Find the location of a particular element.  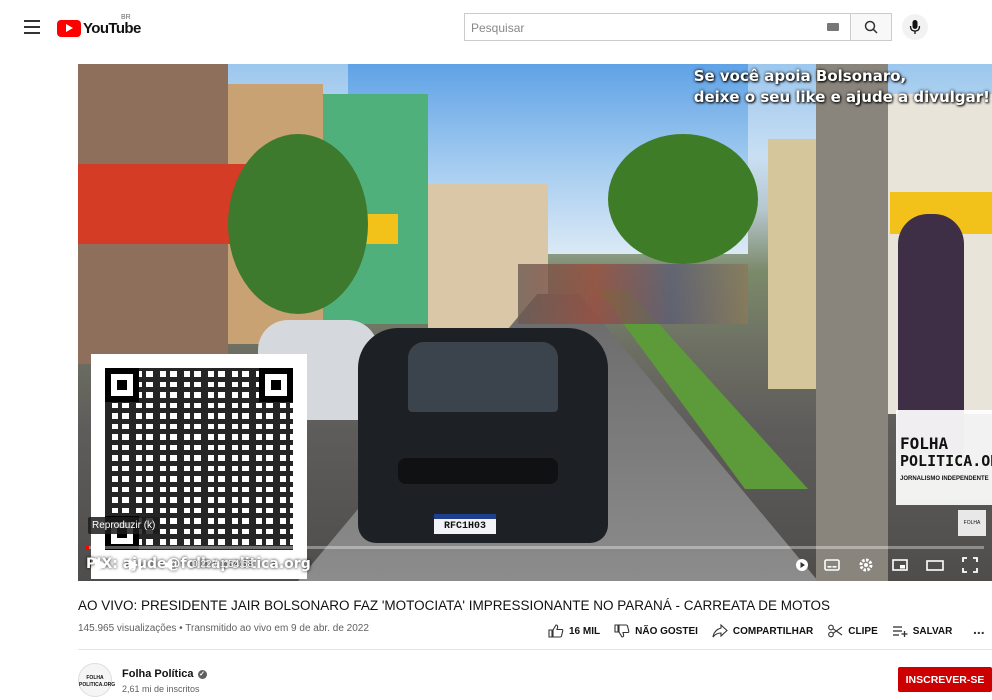

clip-label: CLIPE is located at coordinates (863, 631).